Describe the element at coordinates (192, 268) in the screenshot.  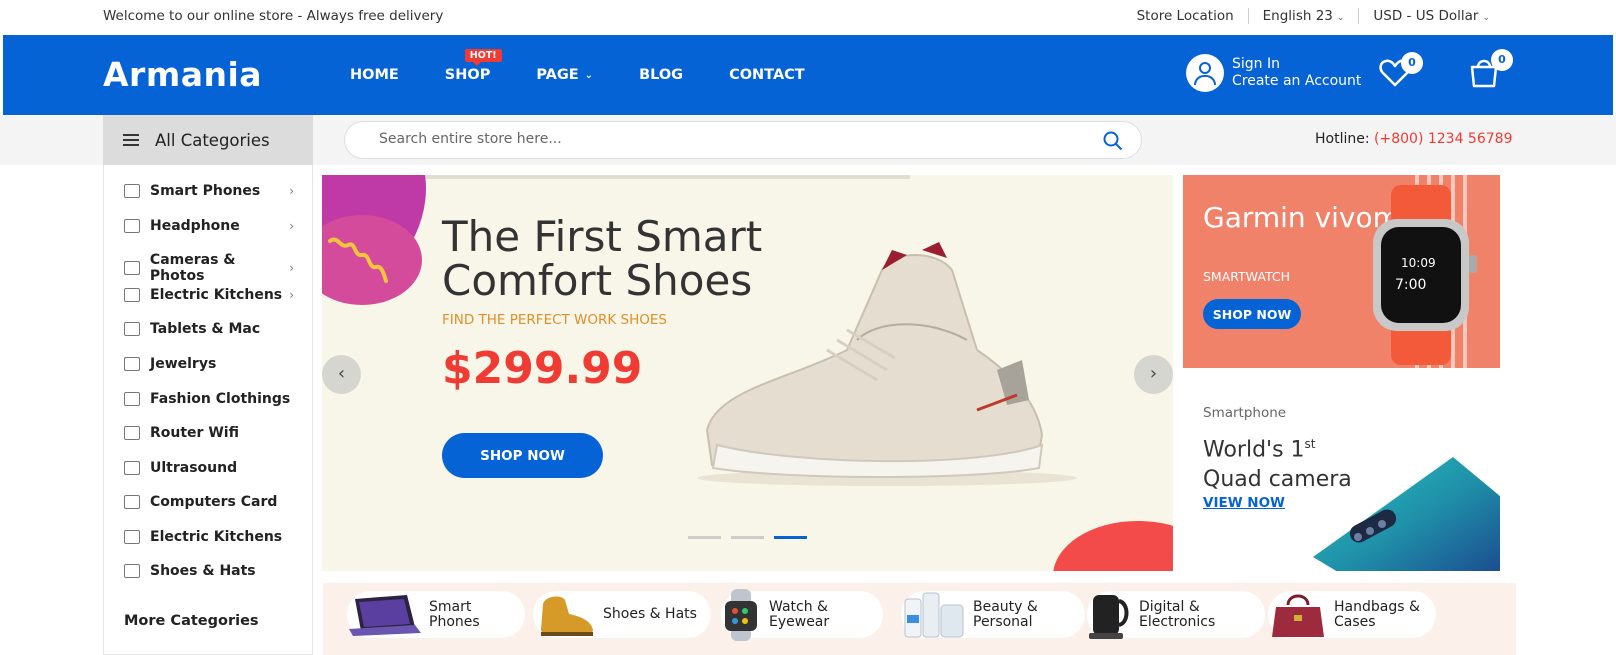
I see `sidebar-item-label: Cameras & Photos` at that location.